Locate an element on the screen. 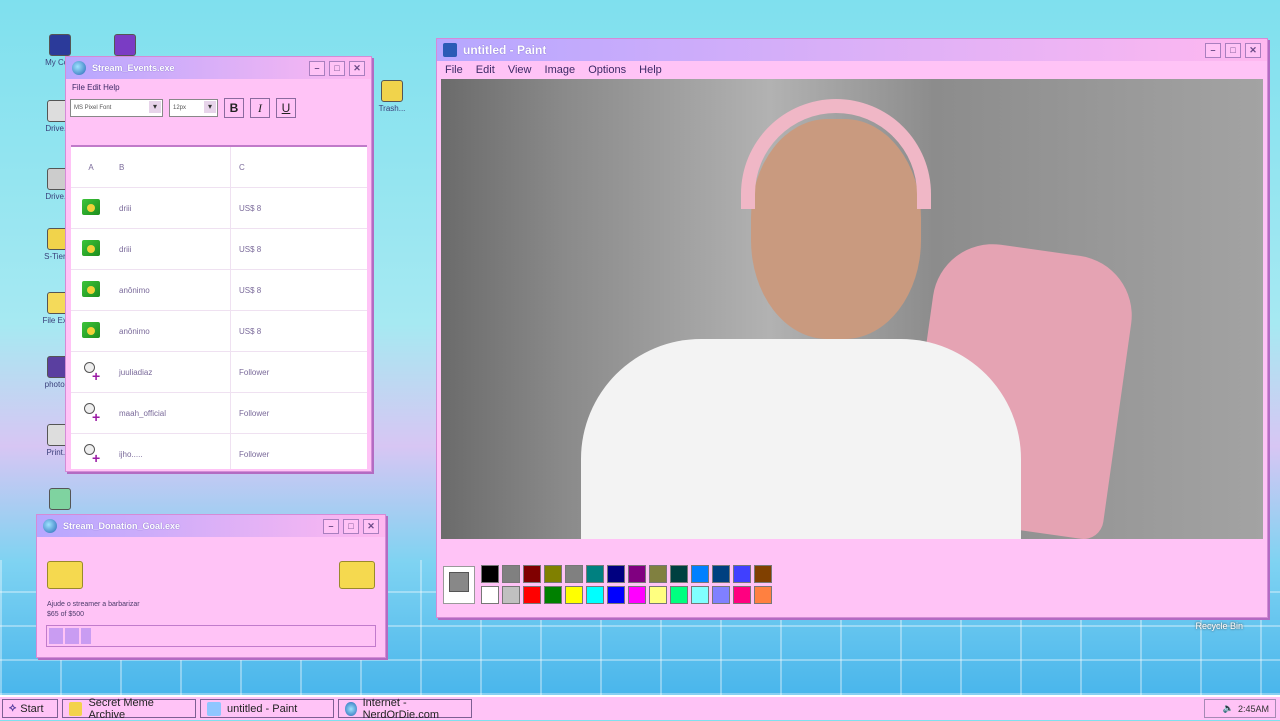 This screenshot has height=721, width=1280. table-row: juuliadiaz Follower is located at coordinates (219, 372).